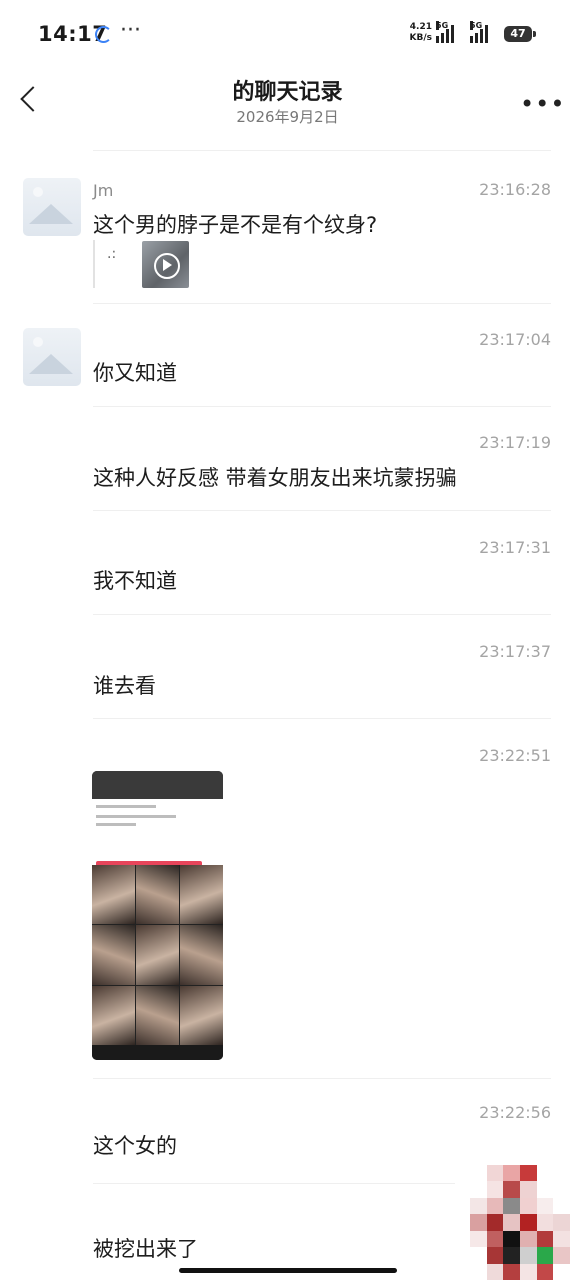 This screenshot has width=575, height=1280. What do you see at coordinates (103, 190) in the screenshot?
I see `sender-name: Jm` at bounding box center [103, 190].